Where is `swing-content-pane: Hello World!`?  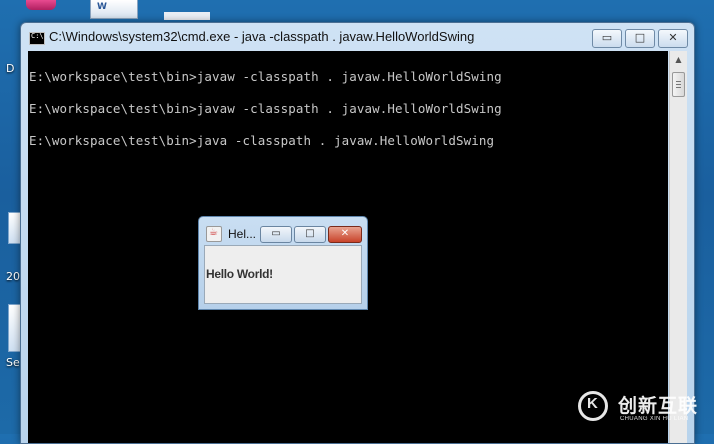
swing-content-pane: Hello World! is located at coordinates (283, 274).